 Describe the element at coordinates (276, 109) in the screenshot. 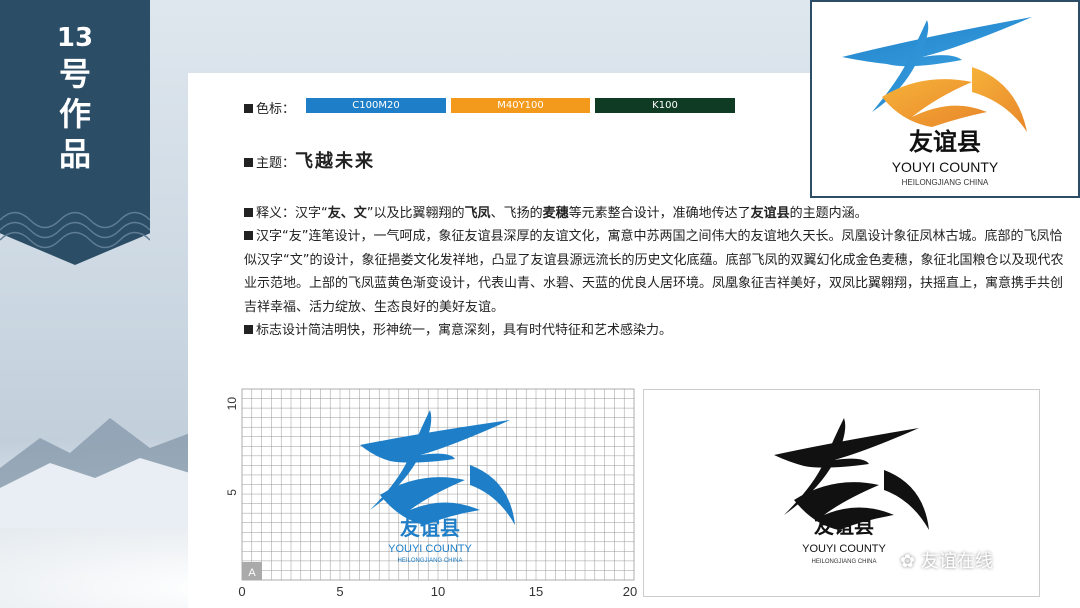

I see `color-label-text: 色标：` at that location.